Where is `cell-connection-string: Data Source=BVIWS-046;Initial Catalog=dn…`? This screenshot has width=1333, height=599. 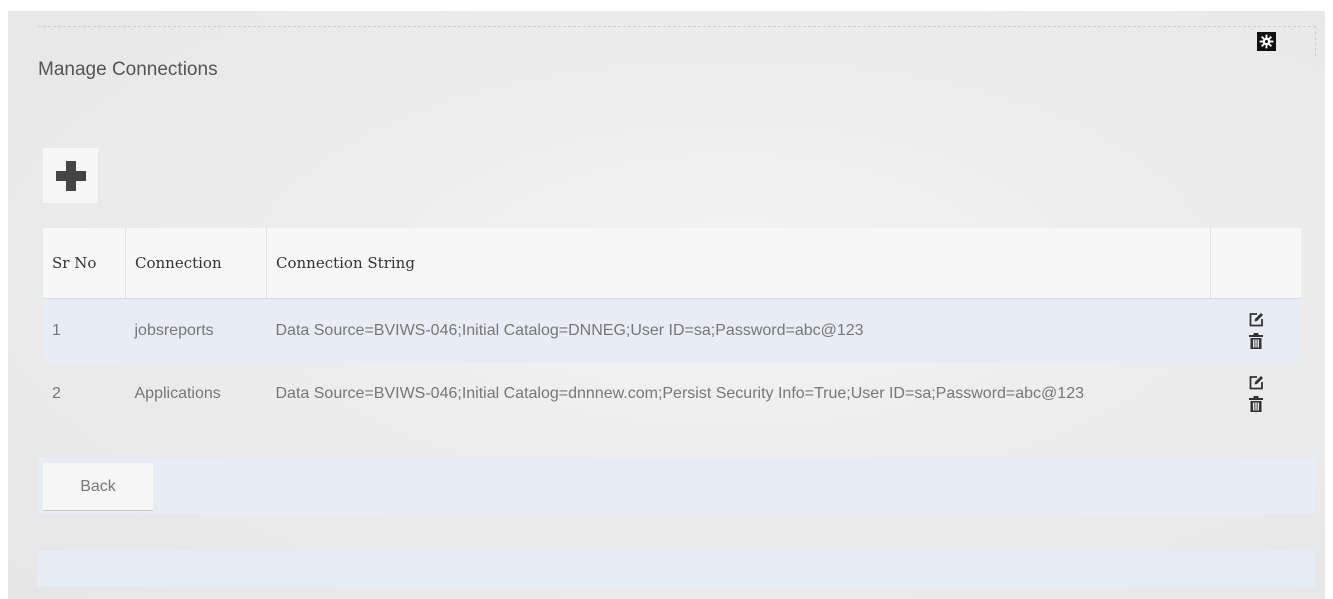
cell-connection-string: Data Source=BVIWS-046;Initial Catalog=dn… is located at coordinates (680, 393).